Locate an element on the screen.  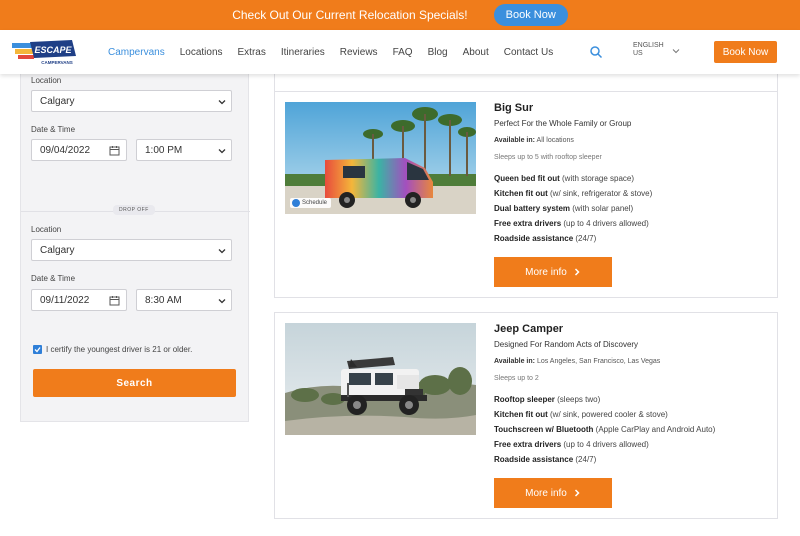
vehicle-subtitle: Designed For Random Acts of Discovery is located at coordinates (566, 344).